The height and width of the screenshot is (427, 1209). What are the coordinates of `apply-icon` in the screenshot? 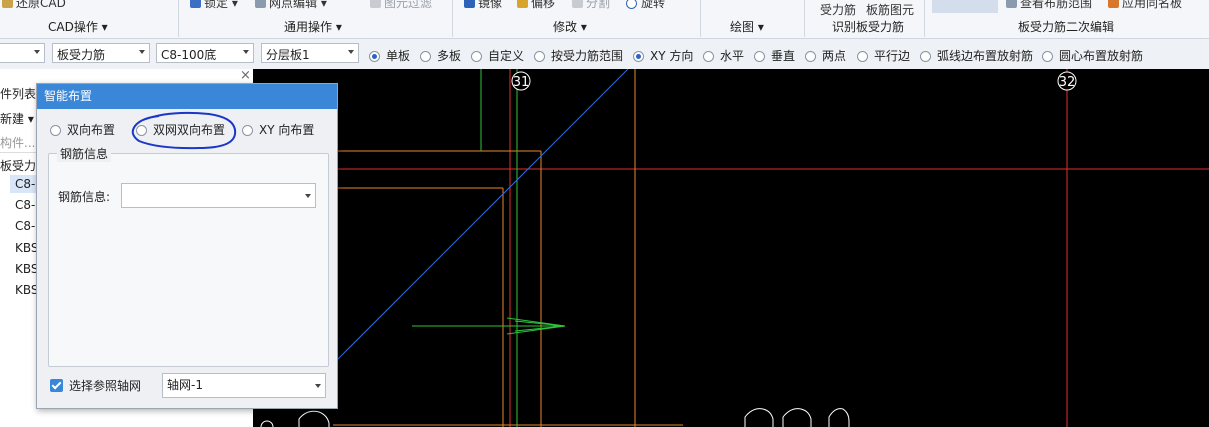 It's located at (1113, 4).